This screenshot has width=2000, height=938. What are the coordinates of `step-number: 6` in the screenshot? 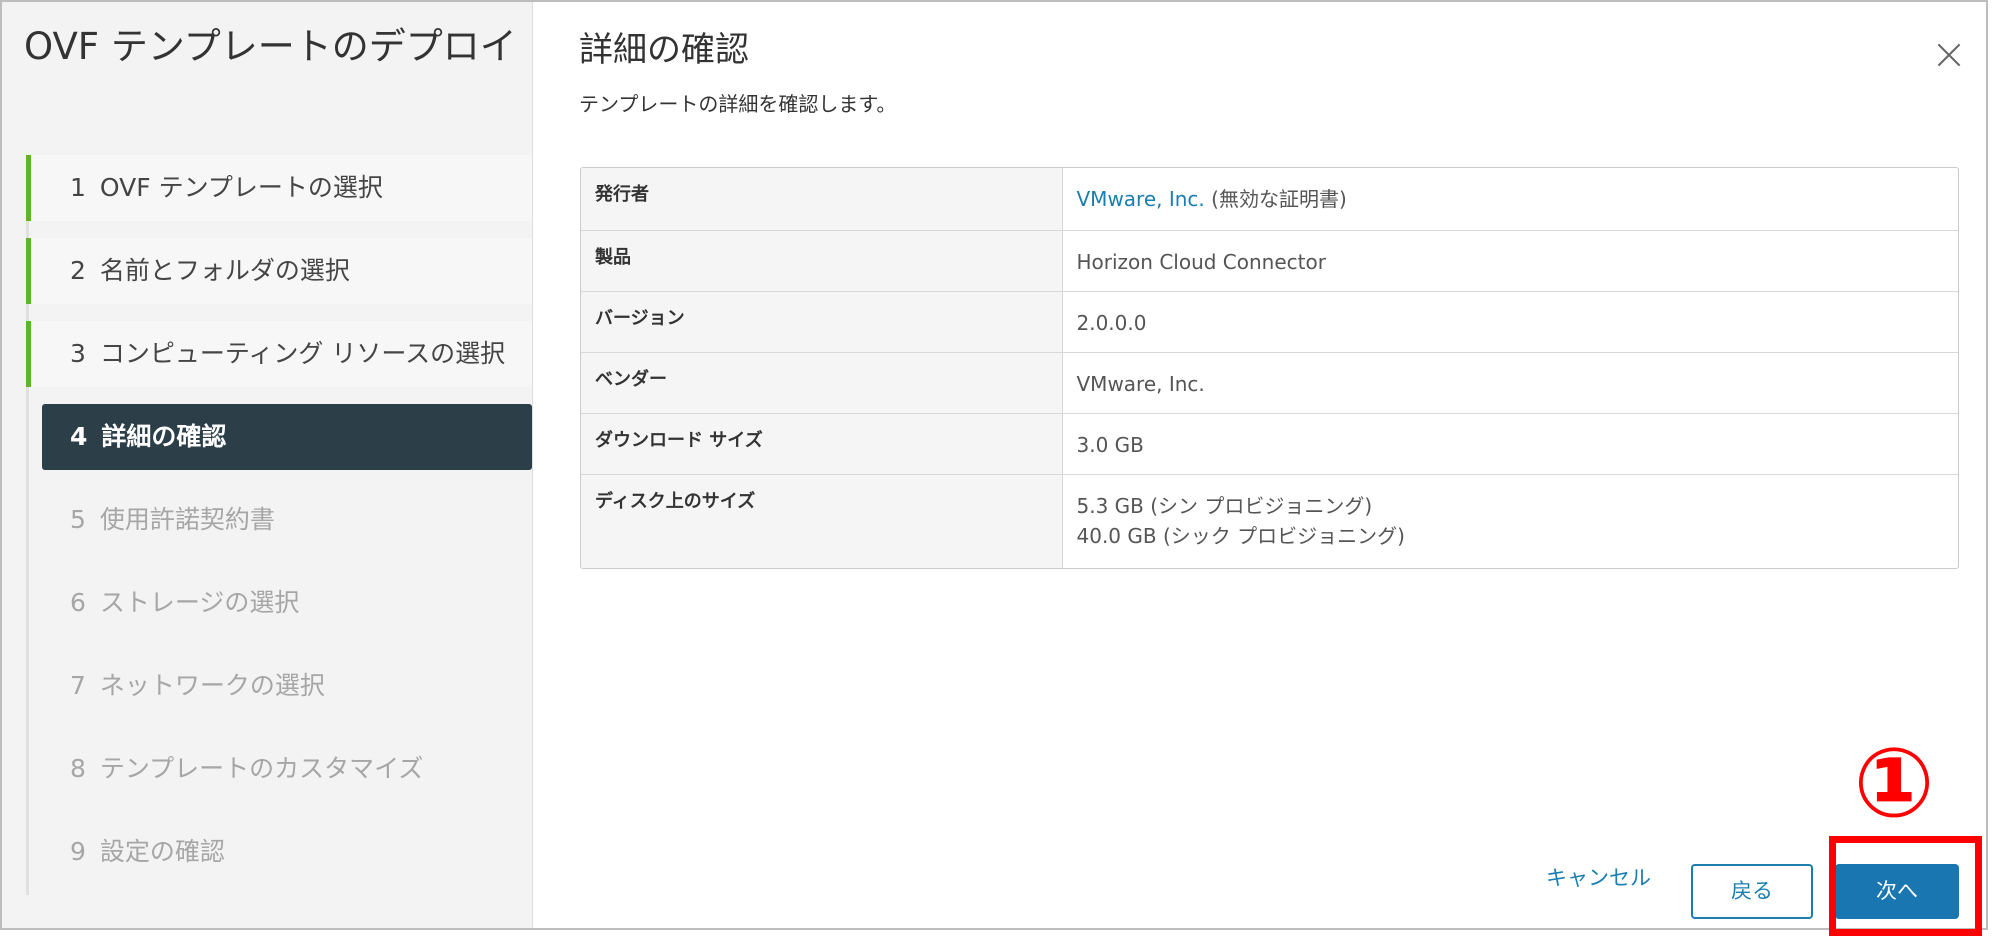 It's located at (78, 602).